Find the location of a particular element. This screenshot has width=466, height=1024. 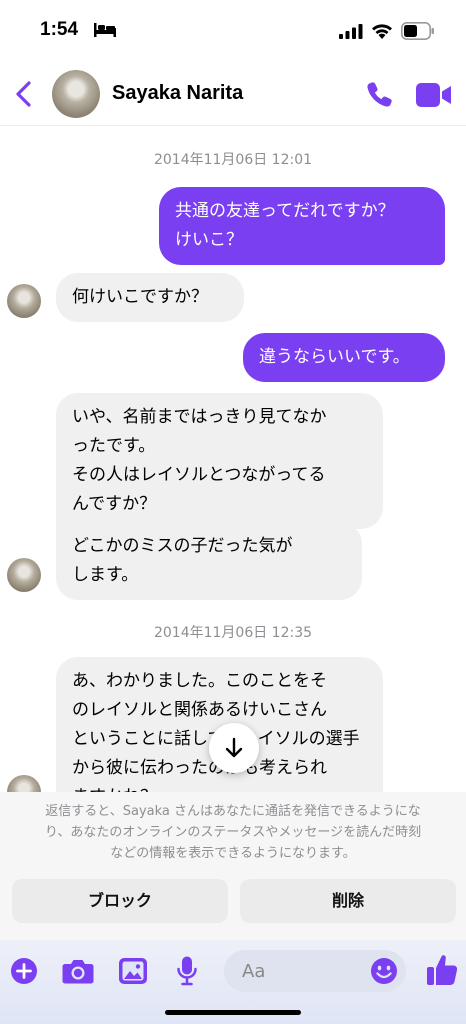

contact-name: Sayaka Narita is located at coordinates (177, 93).